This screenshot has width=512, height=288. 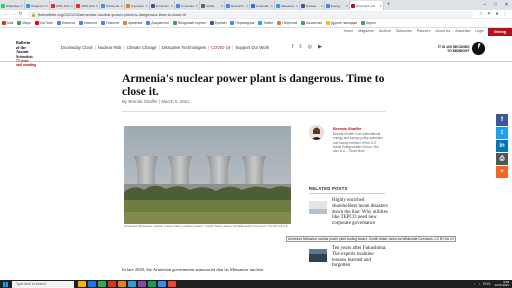 What do you see at coordinates (310, 47) in the screenshot?
I see `instagram-icon: ◎` at bounding box center [310, 47].